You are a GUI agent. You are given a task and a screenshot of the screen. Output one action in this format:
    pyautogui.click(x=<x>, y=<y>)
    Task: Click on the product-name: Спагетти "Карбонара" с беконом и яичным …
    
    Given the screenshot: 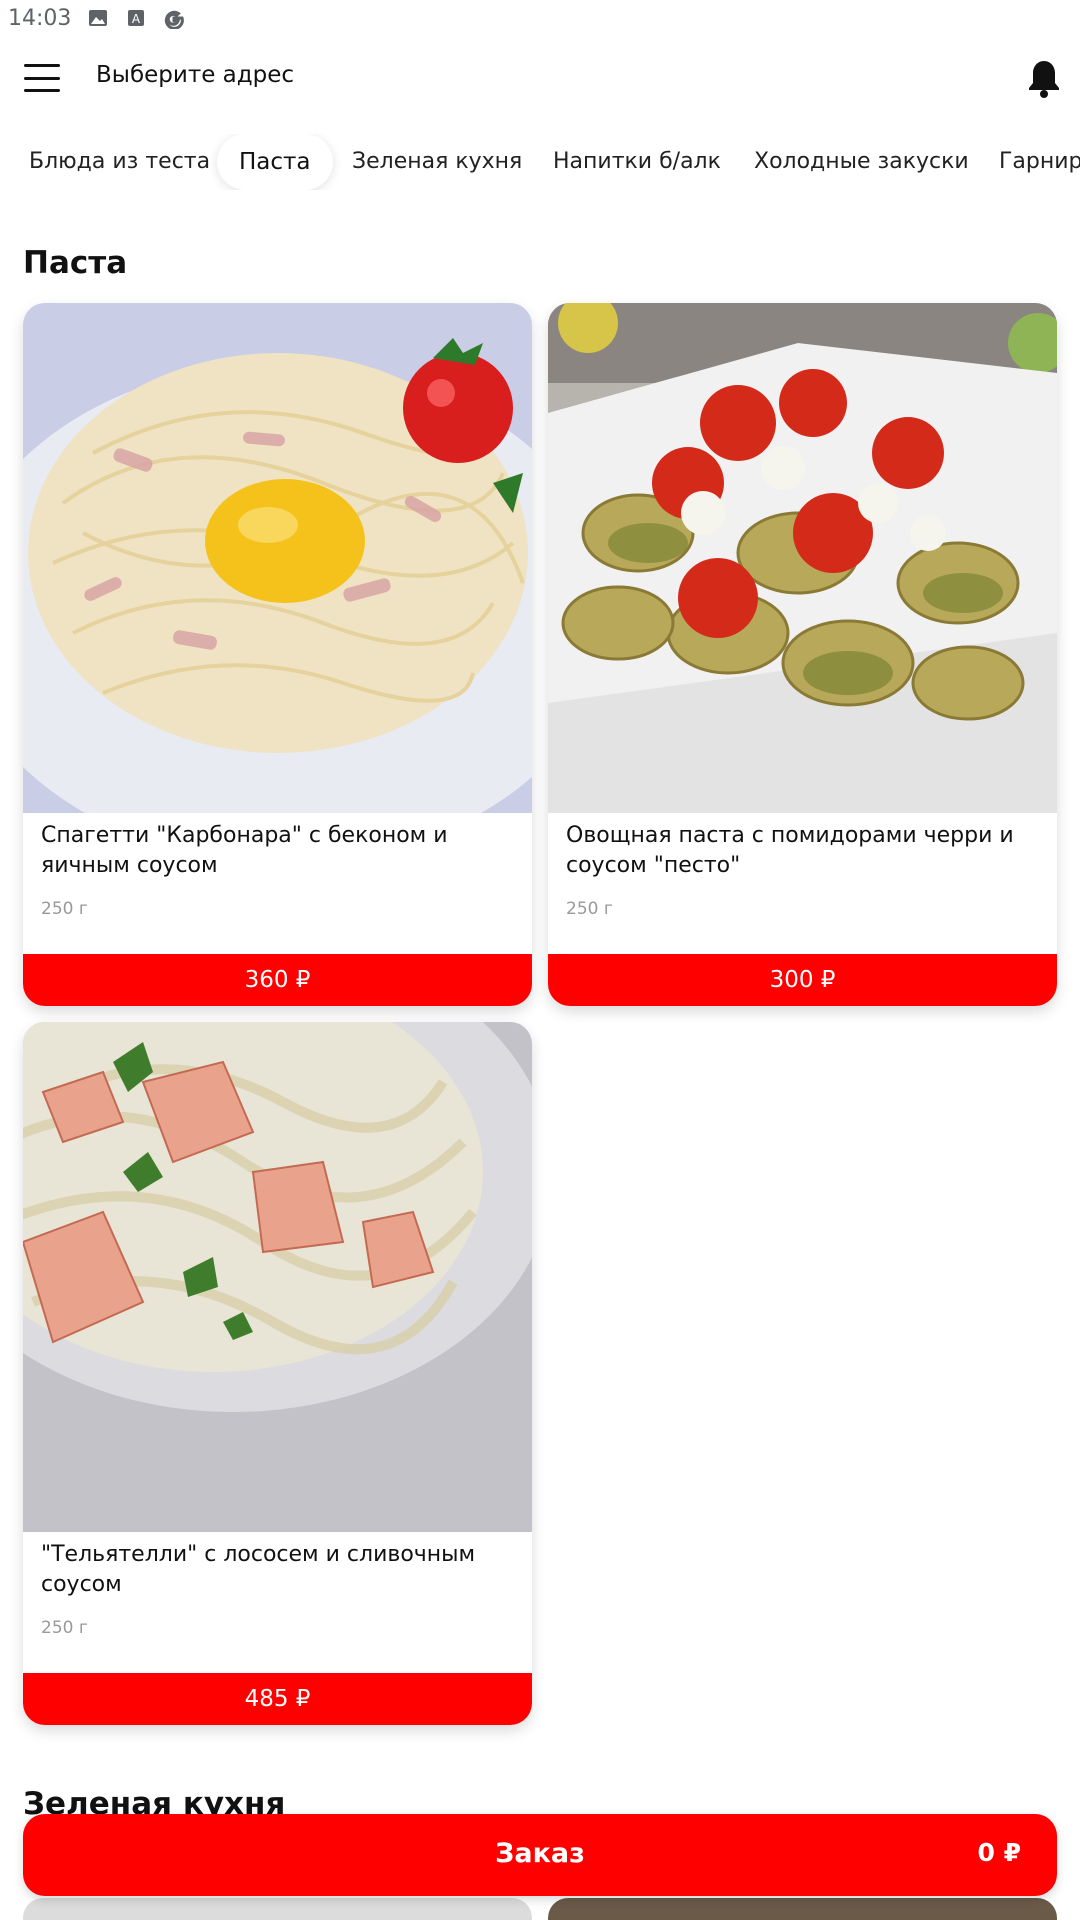 What is the action you would take?
    pyautogui.click(x=244, y=850)
    